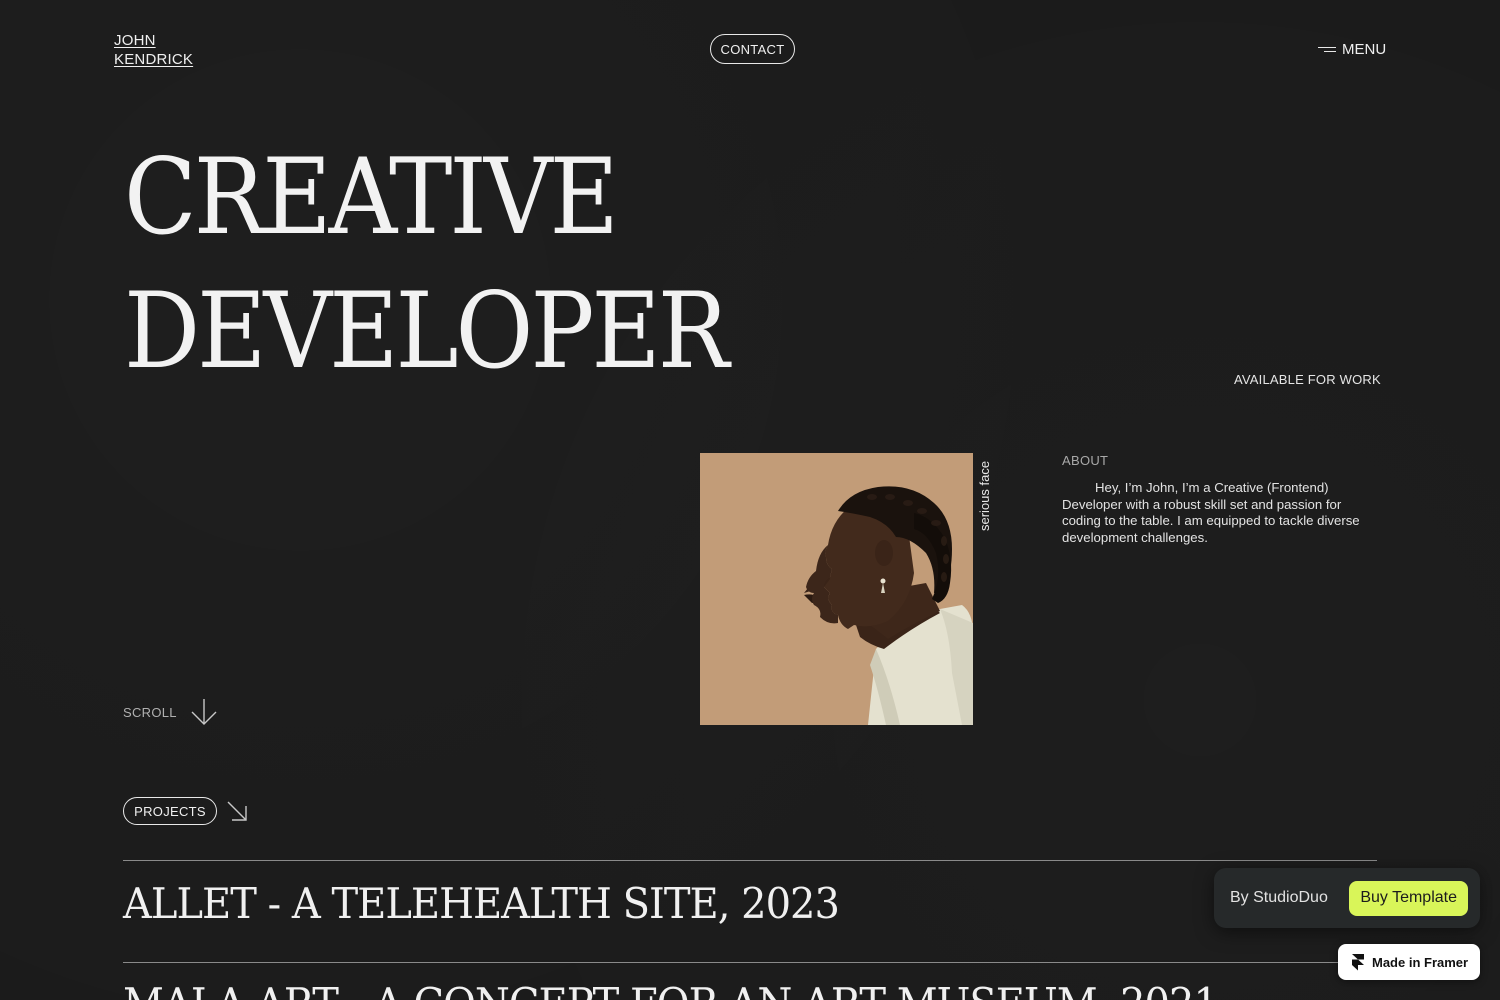 Image resolution: width=1500 pixels, height=1000 pixels. I want to click on brand-last-name: KENDRICK, so click(154, 59).